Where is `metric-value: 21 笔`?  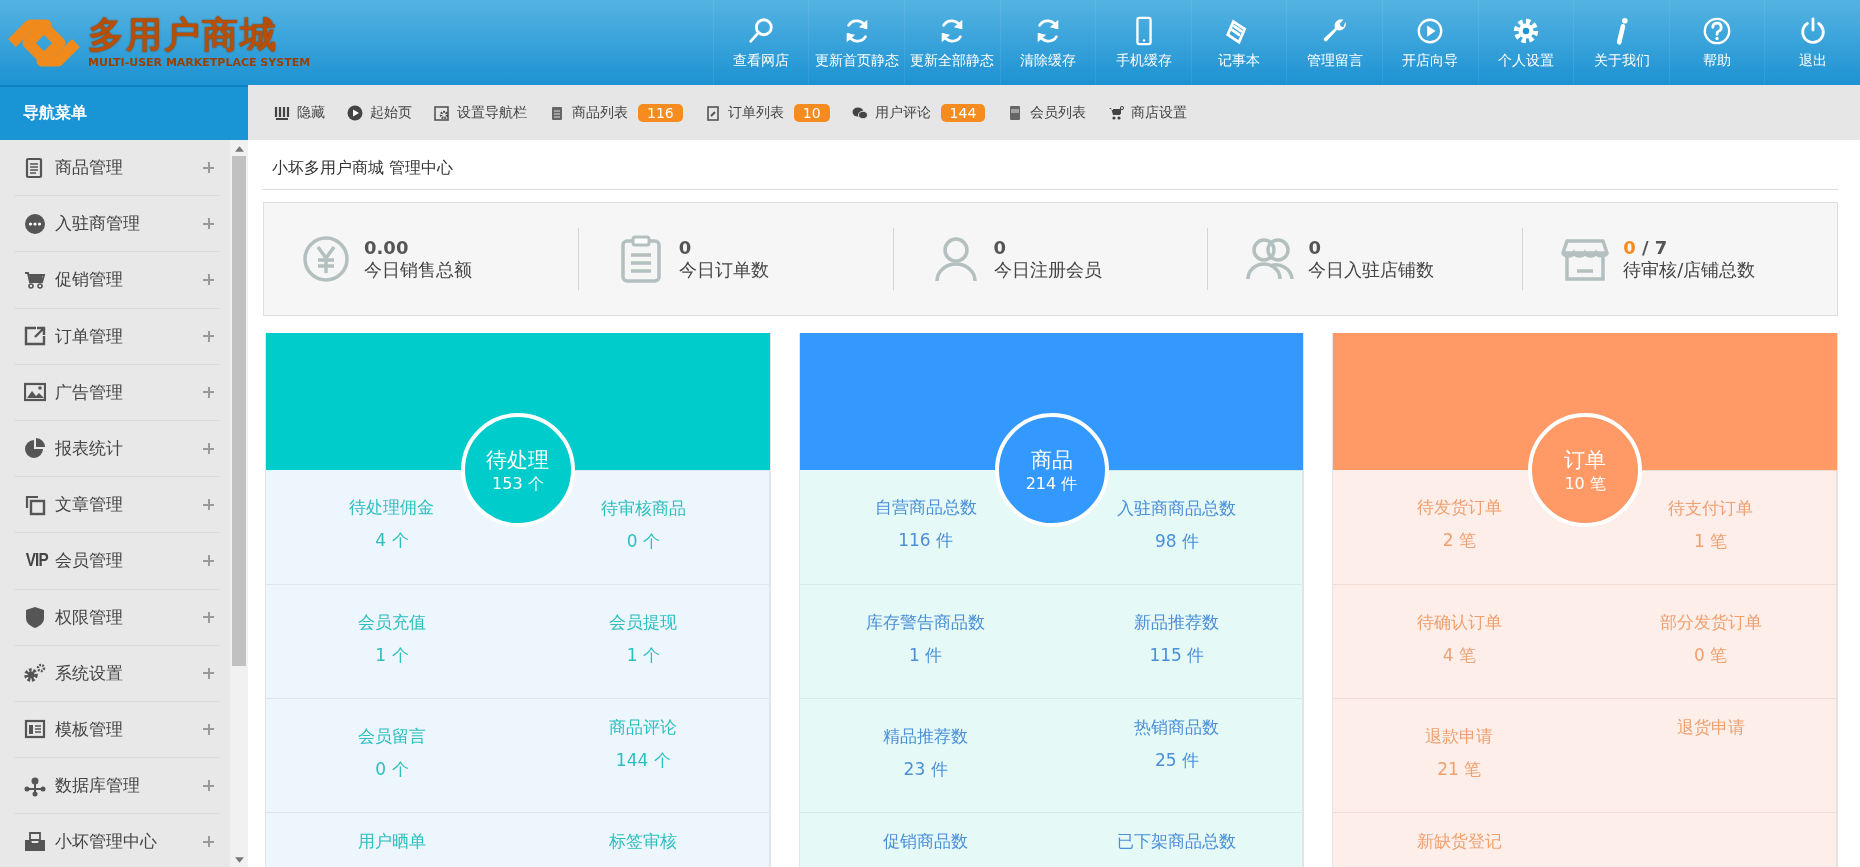
metric-value: 21 笔 is located at coordinates (1459, 769).